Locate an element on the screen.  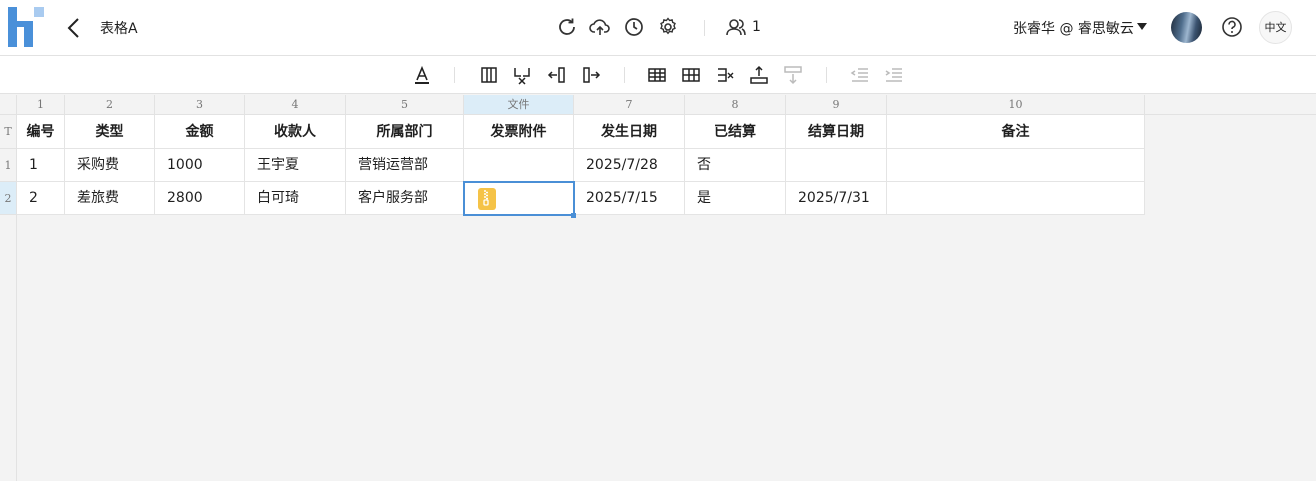
table-header-cell: 发生日期 is located at coordinates (629, 132).